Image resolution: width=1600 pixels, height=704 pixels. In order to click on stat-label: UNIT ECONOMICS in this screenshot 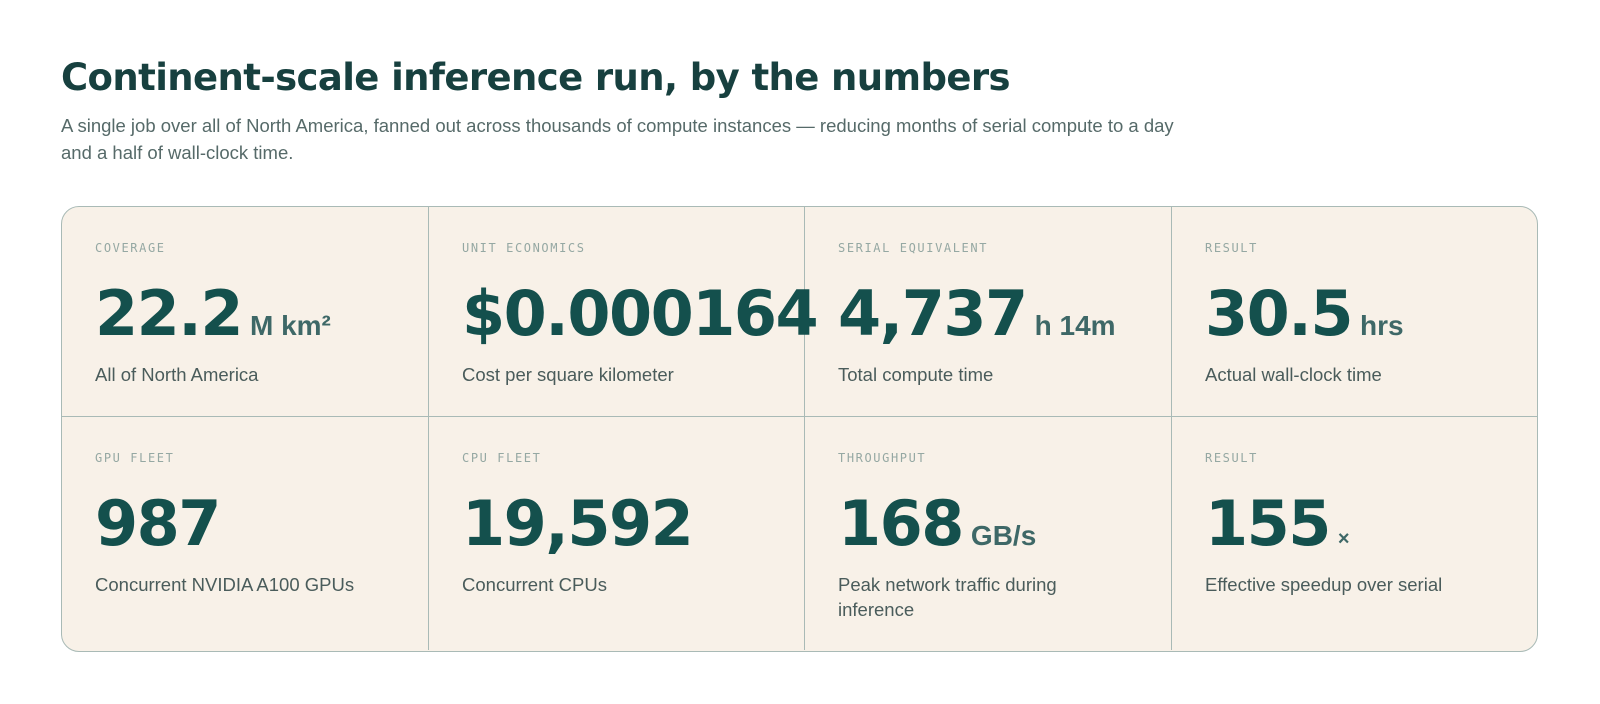, I will do `click(524, 248)`.